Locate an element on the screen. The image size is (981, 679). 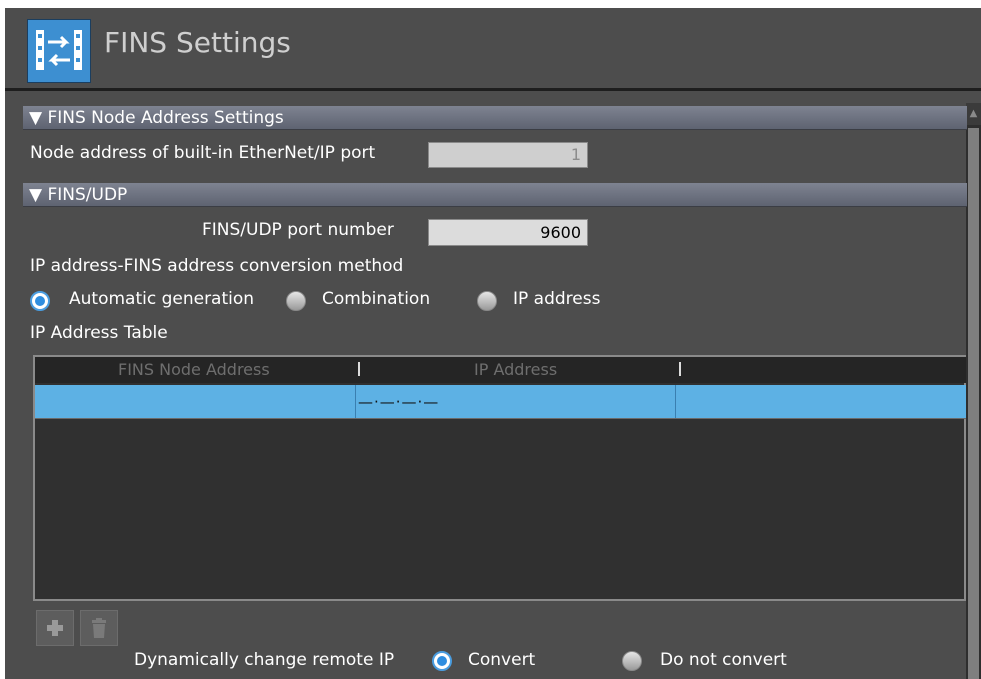
page-title: FINS Settings is located at coordinates (197, 42).